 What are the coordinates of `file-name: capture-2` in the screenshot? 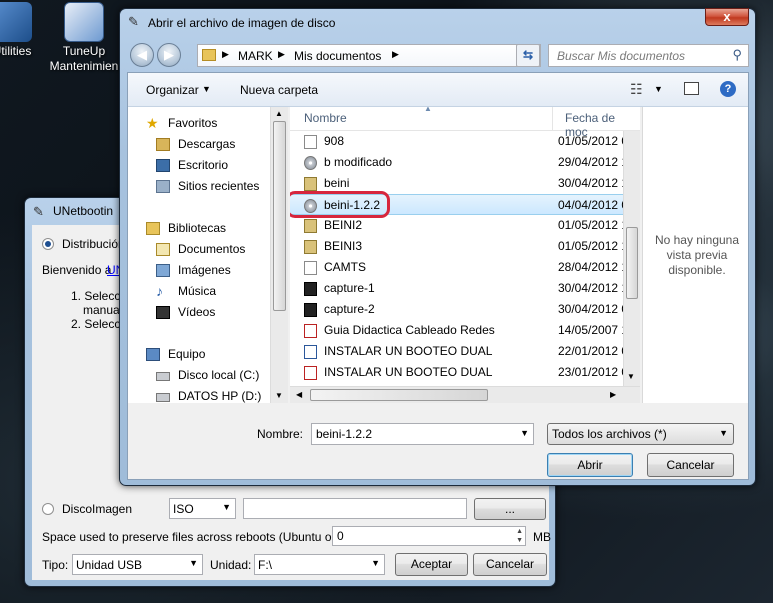 It's located at (349, 309).